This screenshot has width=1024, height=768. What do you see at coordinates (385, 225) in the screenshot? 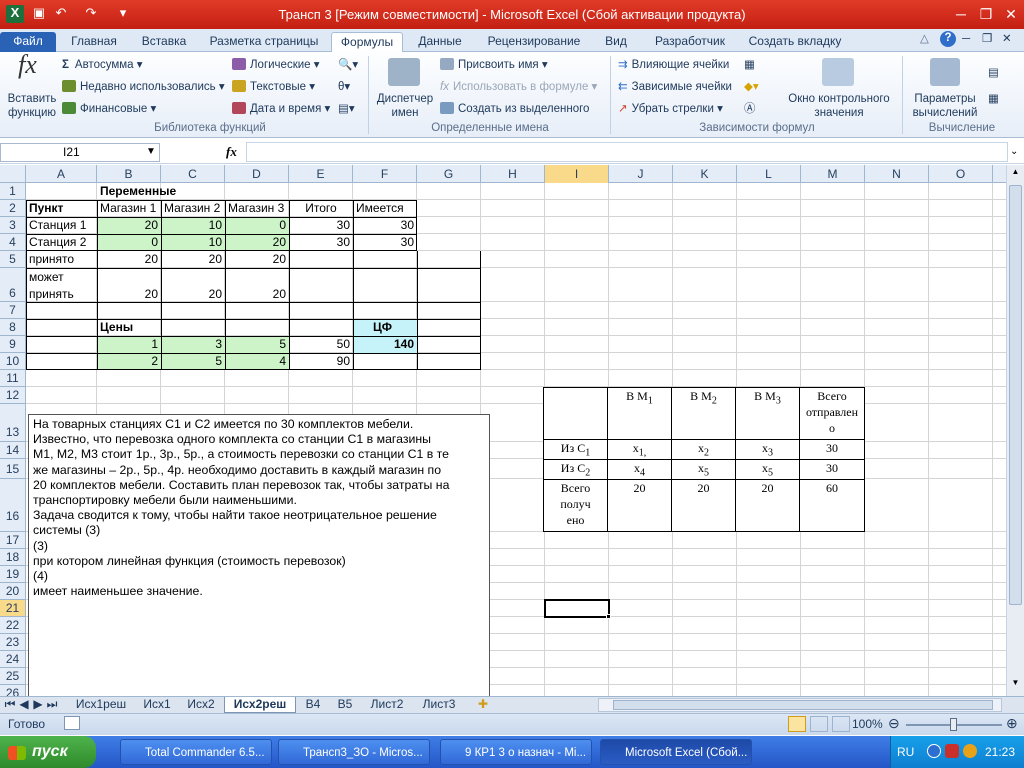
I see `cell-f3: 30` at bounding box center [385, 225].